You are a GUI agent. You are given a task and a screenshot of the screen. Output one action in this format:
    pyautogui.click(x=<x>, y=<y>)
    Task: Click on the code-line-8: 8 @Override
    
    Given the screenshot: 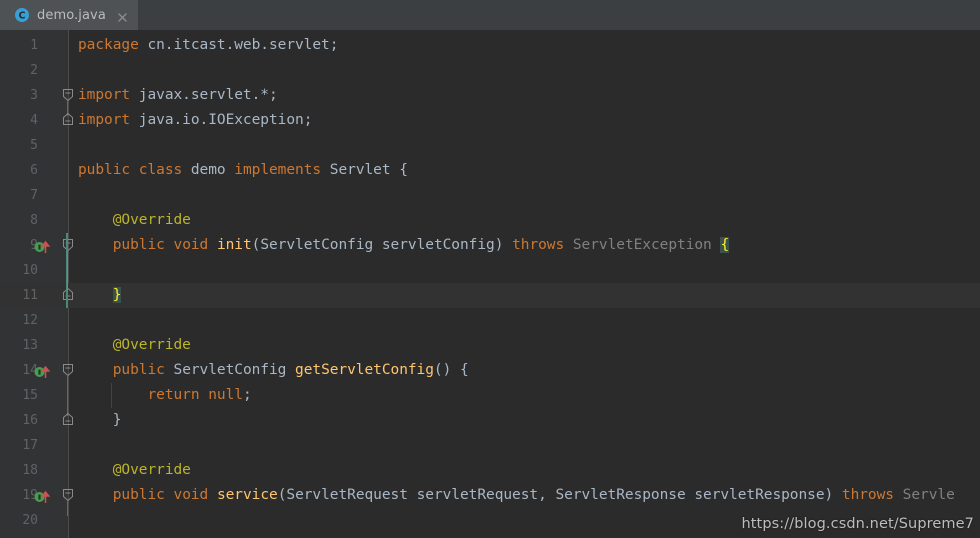 What is the action you would take?
    pyautogui.click(x=490, y=220)
    